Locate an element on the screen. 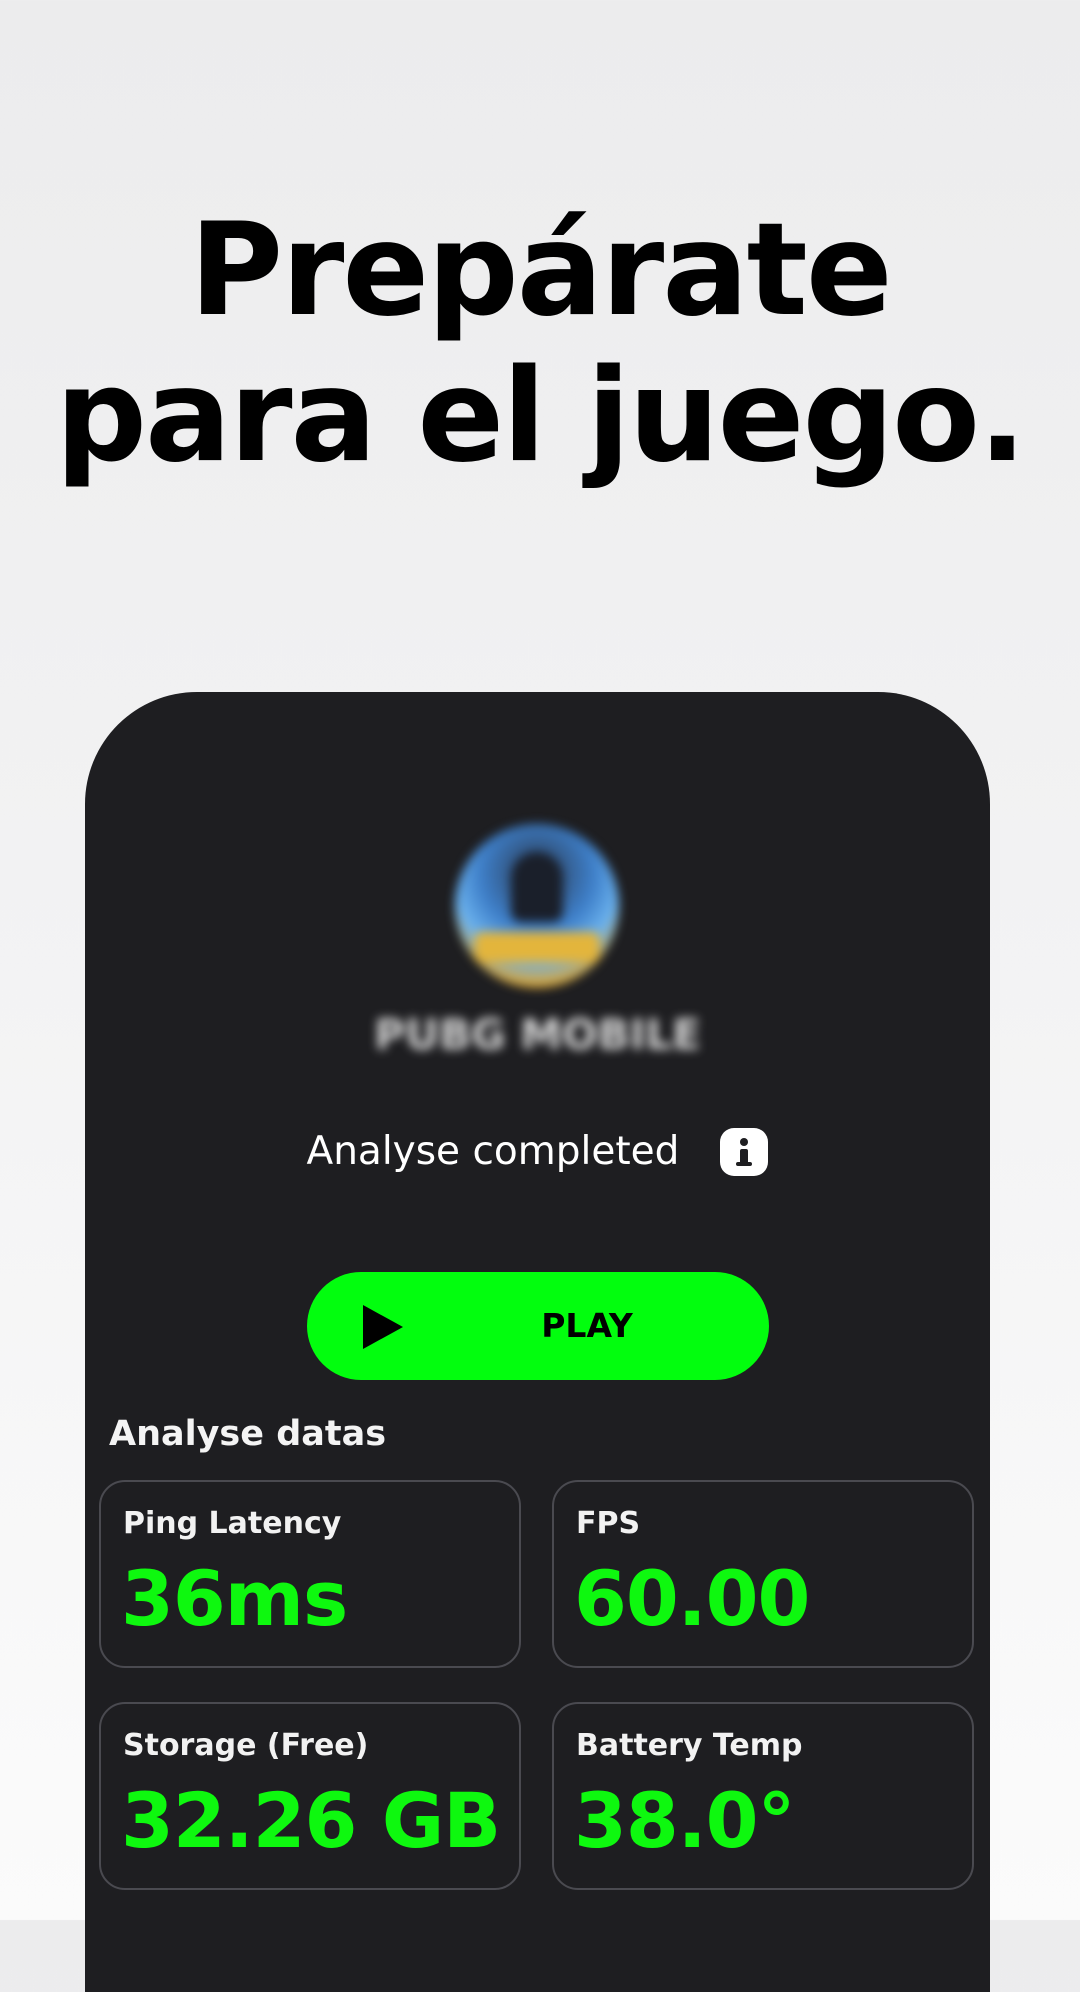 The image size is (1080, 1992). info-icon-base is located at coordinates (744, 1164).